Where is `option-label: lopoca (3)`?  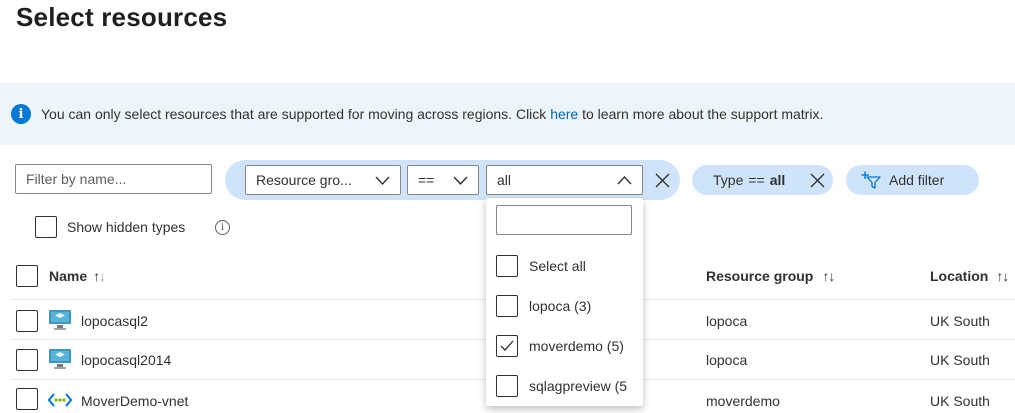 option-label: lopoca (3) is located at coordinates (560, 306).